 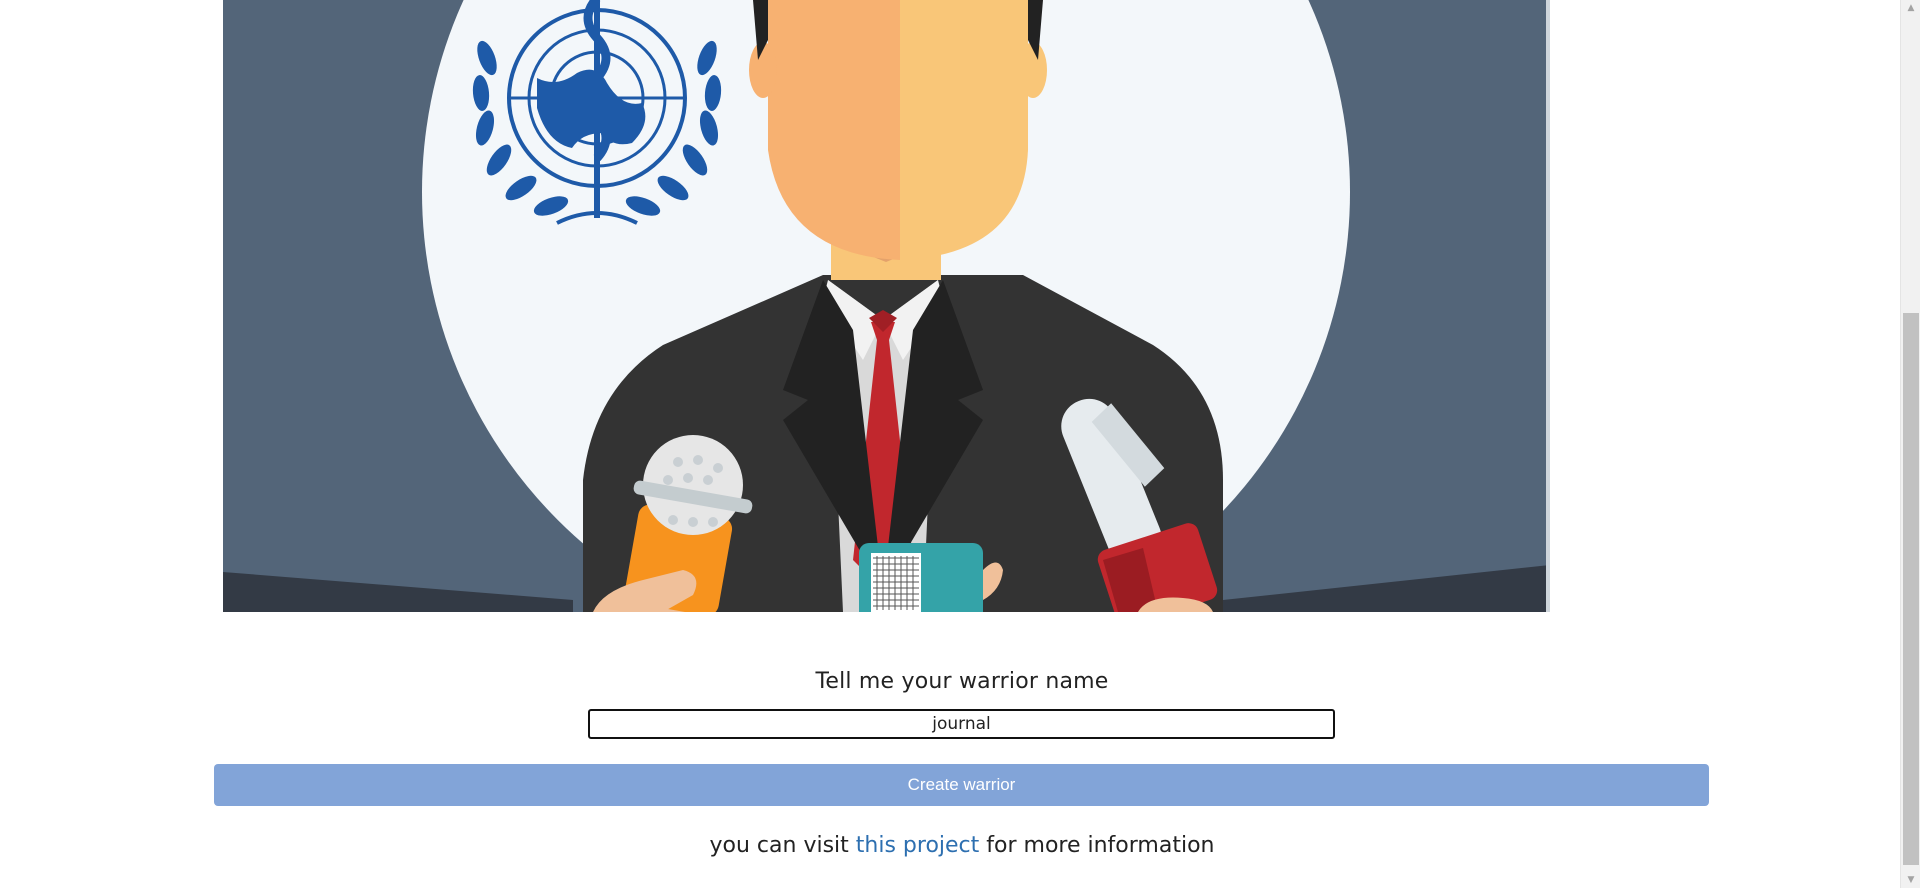 What do you see at coordinates (1910, 880) in the screenshot?
I see `scroll-down-arrow-icon: ▼` at bounding box center [1910, 880].